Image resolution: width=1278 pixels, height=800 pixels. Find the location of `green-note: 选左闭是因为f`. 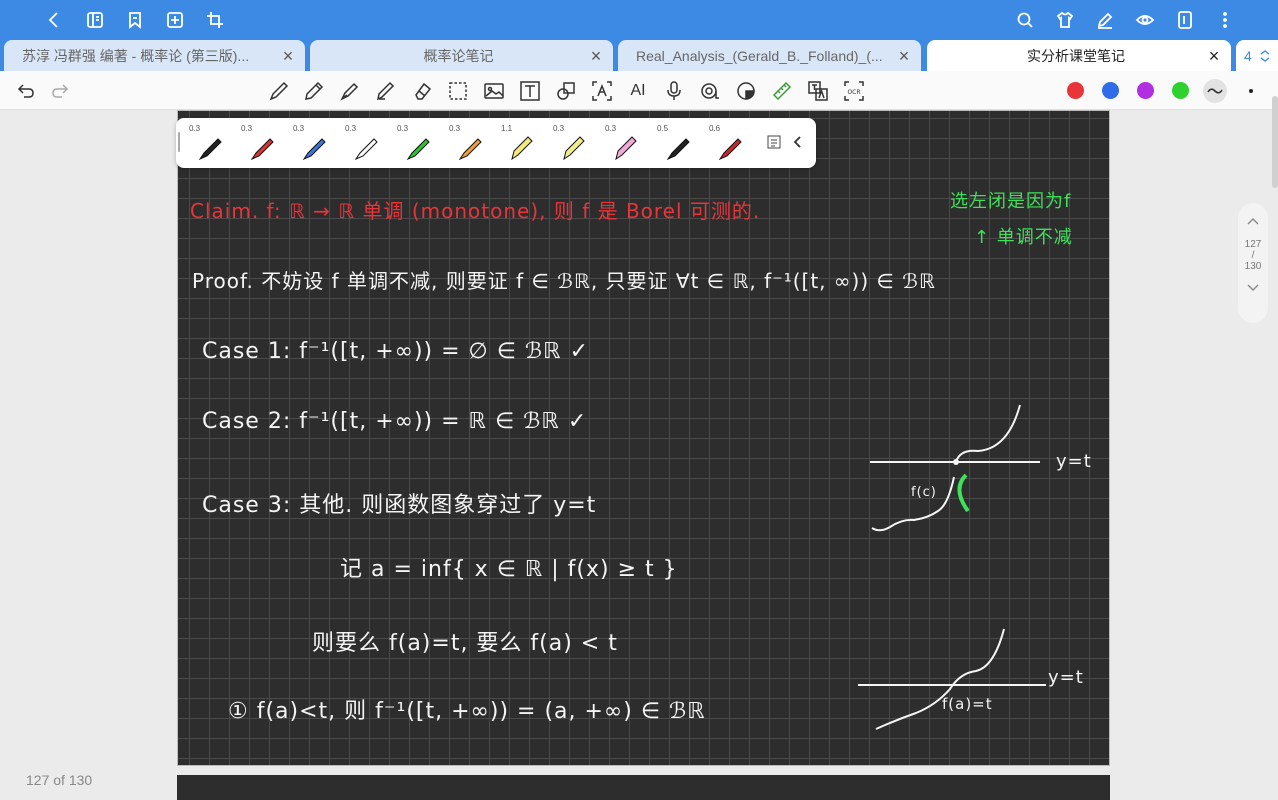

green-note: 选左闭是因为f is located at coordinates (1011, 201).